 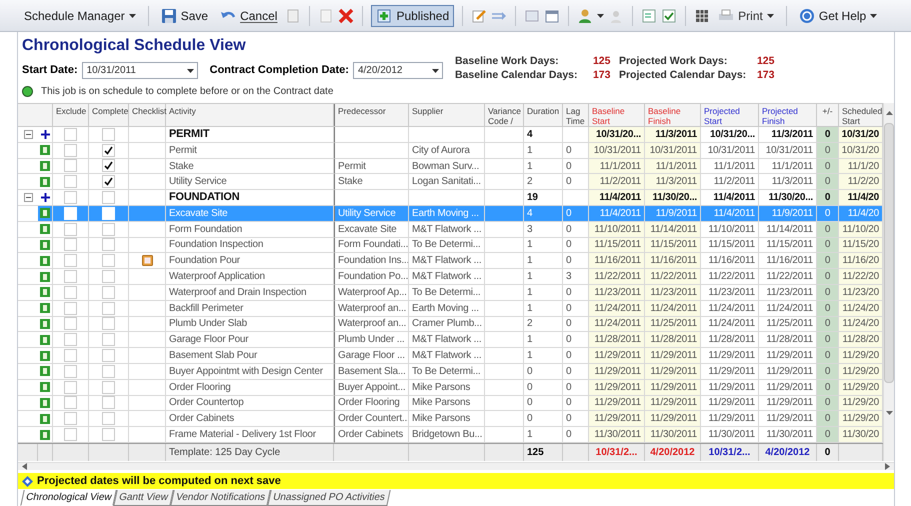 What do you see at coordinates (450, 135) in the screenshot?
I see `table-row: PERMIT 4 10/31/20... 11/3/2011 10/31/20... 11/3/2011 0 10/31/20` at bounding box center [450, 135].